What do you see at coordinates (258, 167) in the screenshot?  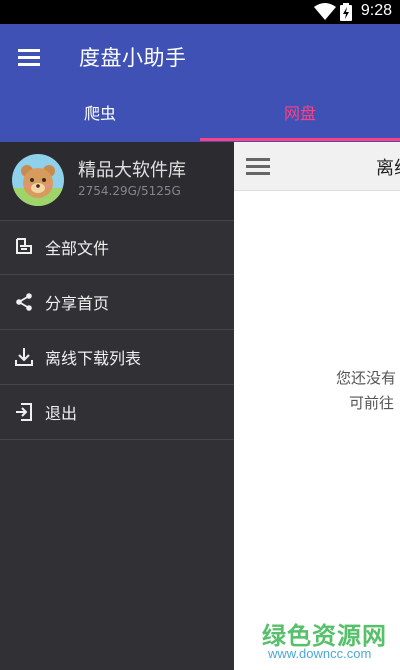 I see `list-menu-icon` at bounding box center [258, 167].